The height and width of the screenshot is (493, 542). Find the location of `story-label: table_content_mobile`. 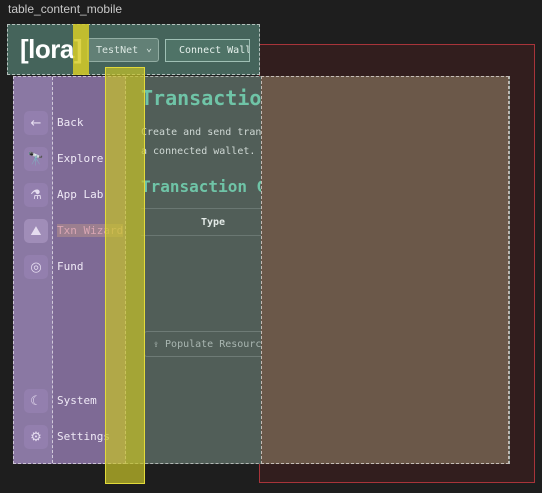

story-label: table_content_mobile is located at coordinates (65, 9).